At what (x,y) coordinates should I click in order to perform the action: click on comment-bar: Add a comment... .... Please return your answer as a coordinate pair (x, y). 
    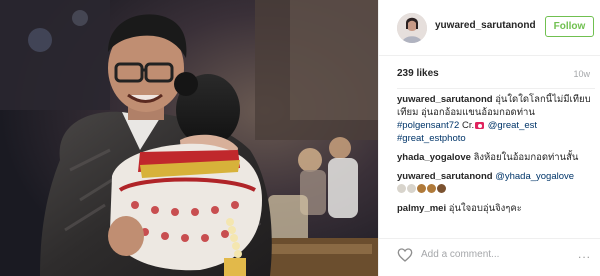
    Looking at the image, I should click on (489, 257).